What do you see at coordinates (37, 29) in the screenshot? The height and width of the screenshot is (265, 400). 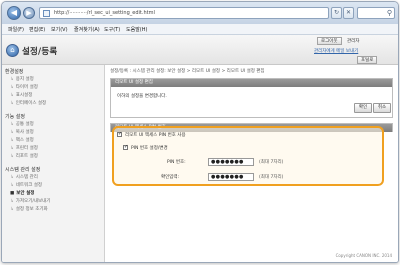 I see `menu-edit: 편집(E)` at bounding box center [37, 29].